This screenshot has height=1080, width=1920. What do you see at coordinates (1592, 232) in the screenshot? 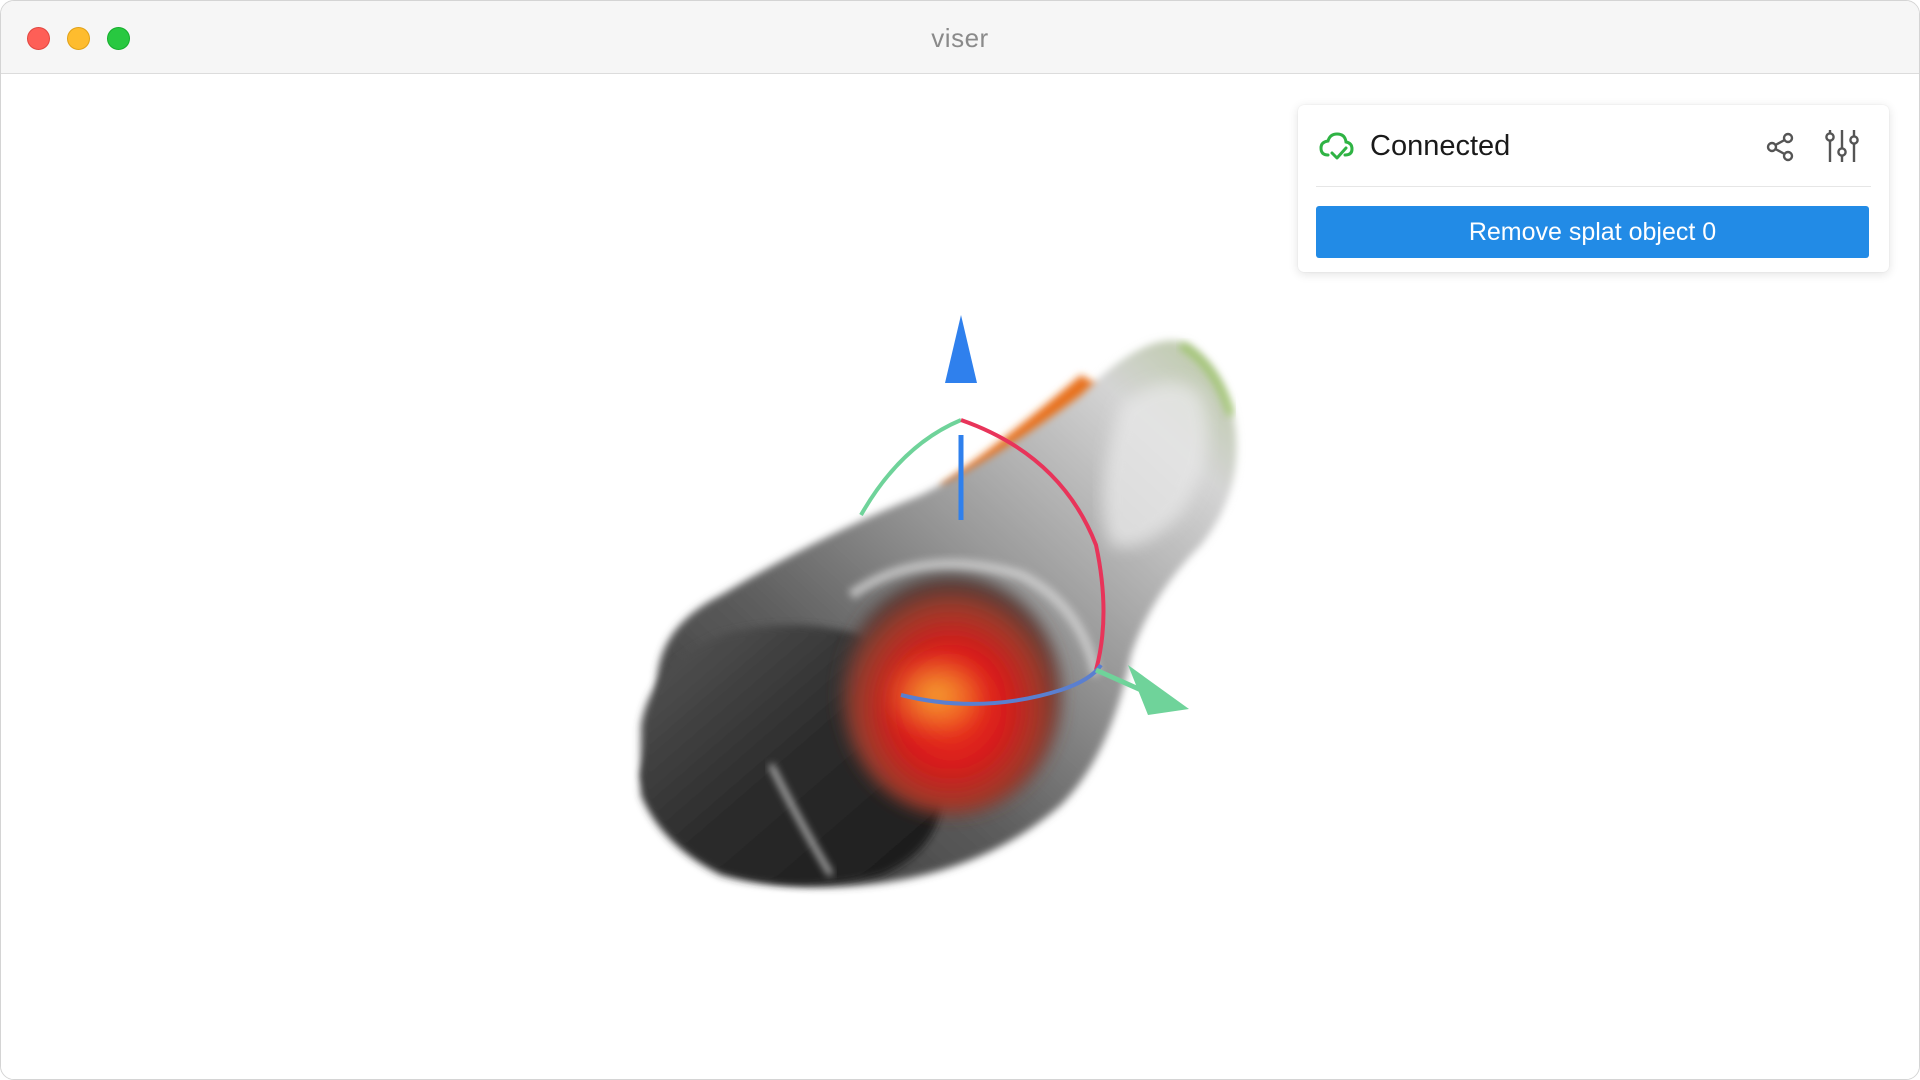
I see `remove-splat-button: Remove splat object 0` at bounding box center [1592, 232].